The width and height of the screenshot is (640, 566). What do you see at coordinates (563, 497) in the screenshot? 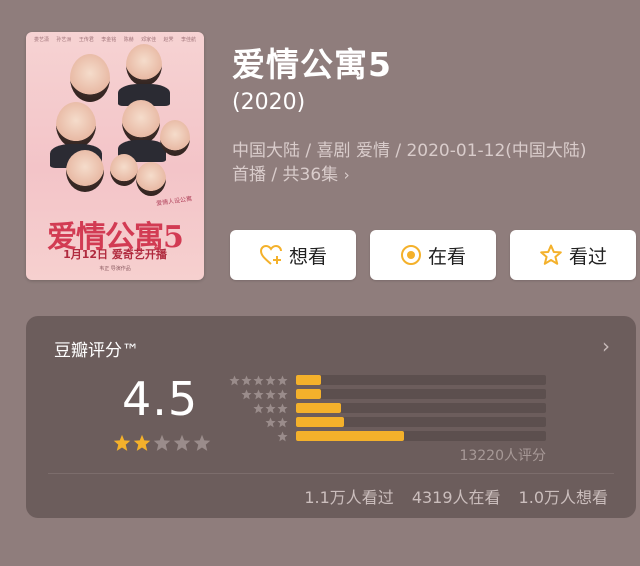
I see `want-count: 1.0万人想看` at bounding box center [563, 497].